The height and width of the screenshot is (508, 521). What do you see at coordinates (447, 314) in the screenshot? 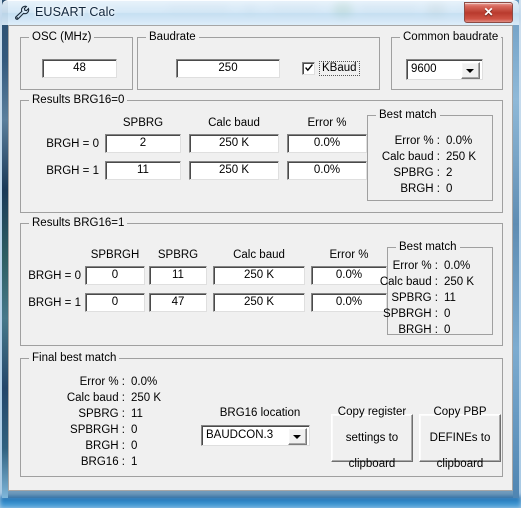
I see `best-match-value-spbrgh: 0` at bounding box center [447, 314].